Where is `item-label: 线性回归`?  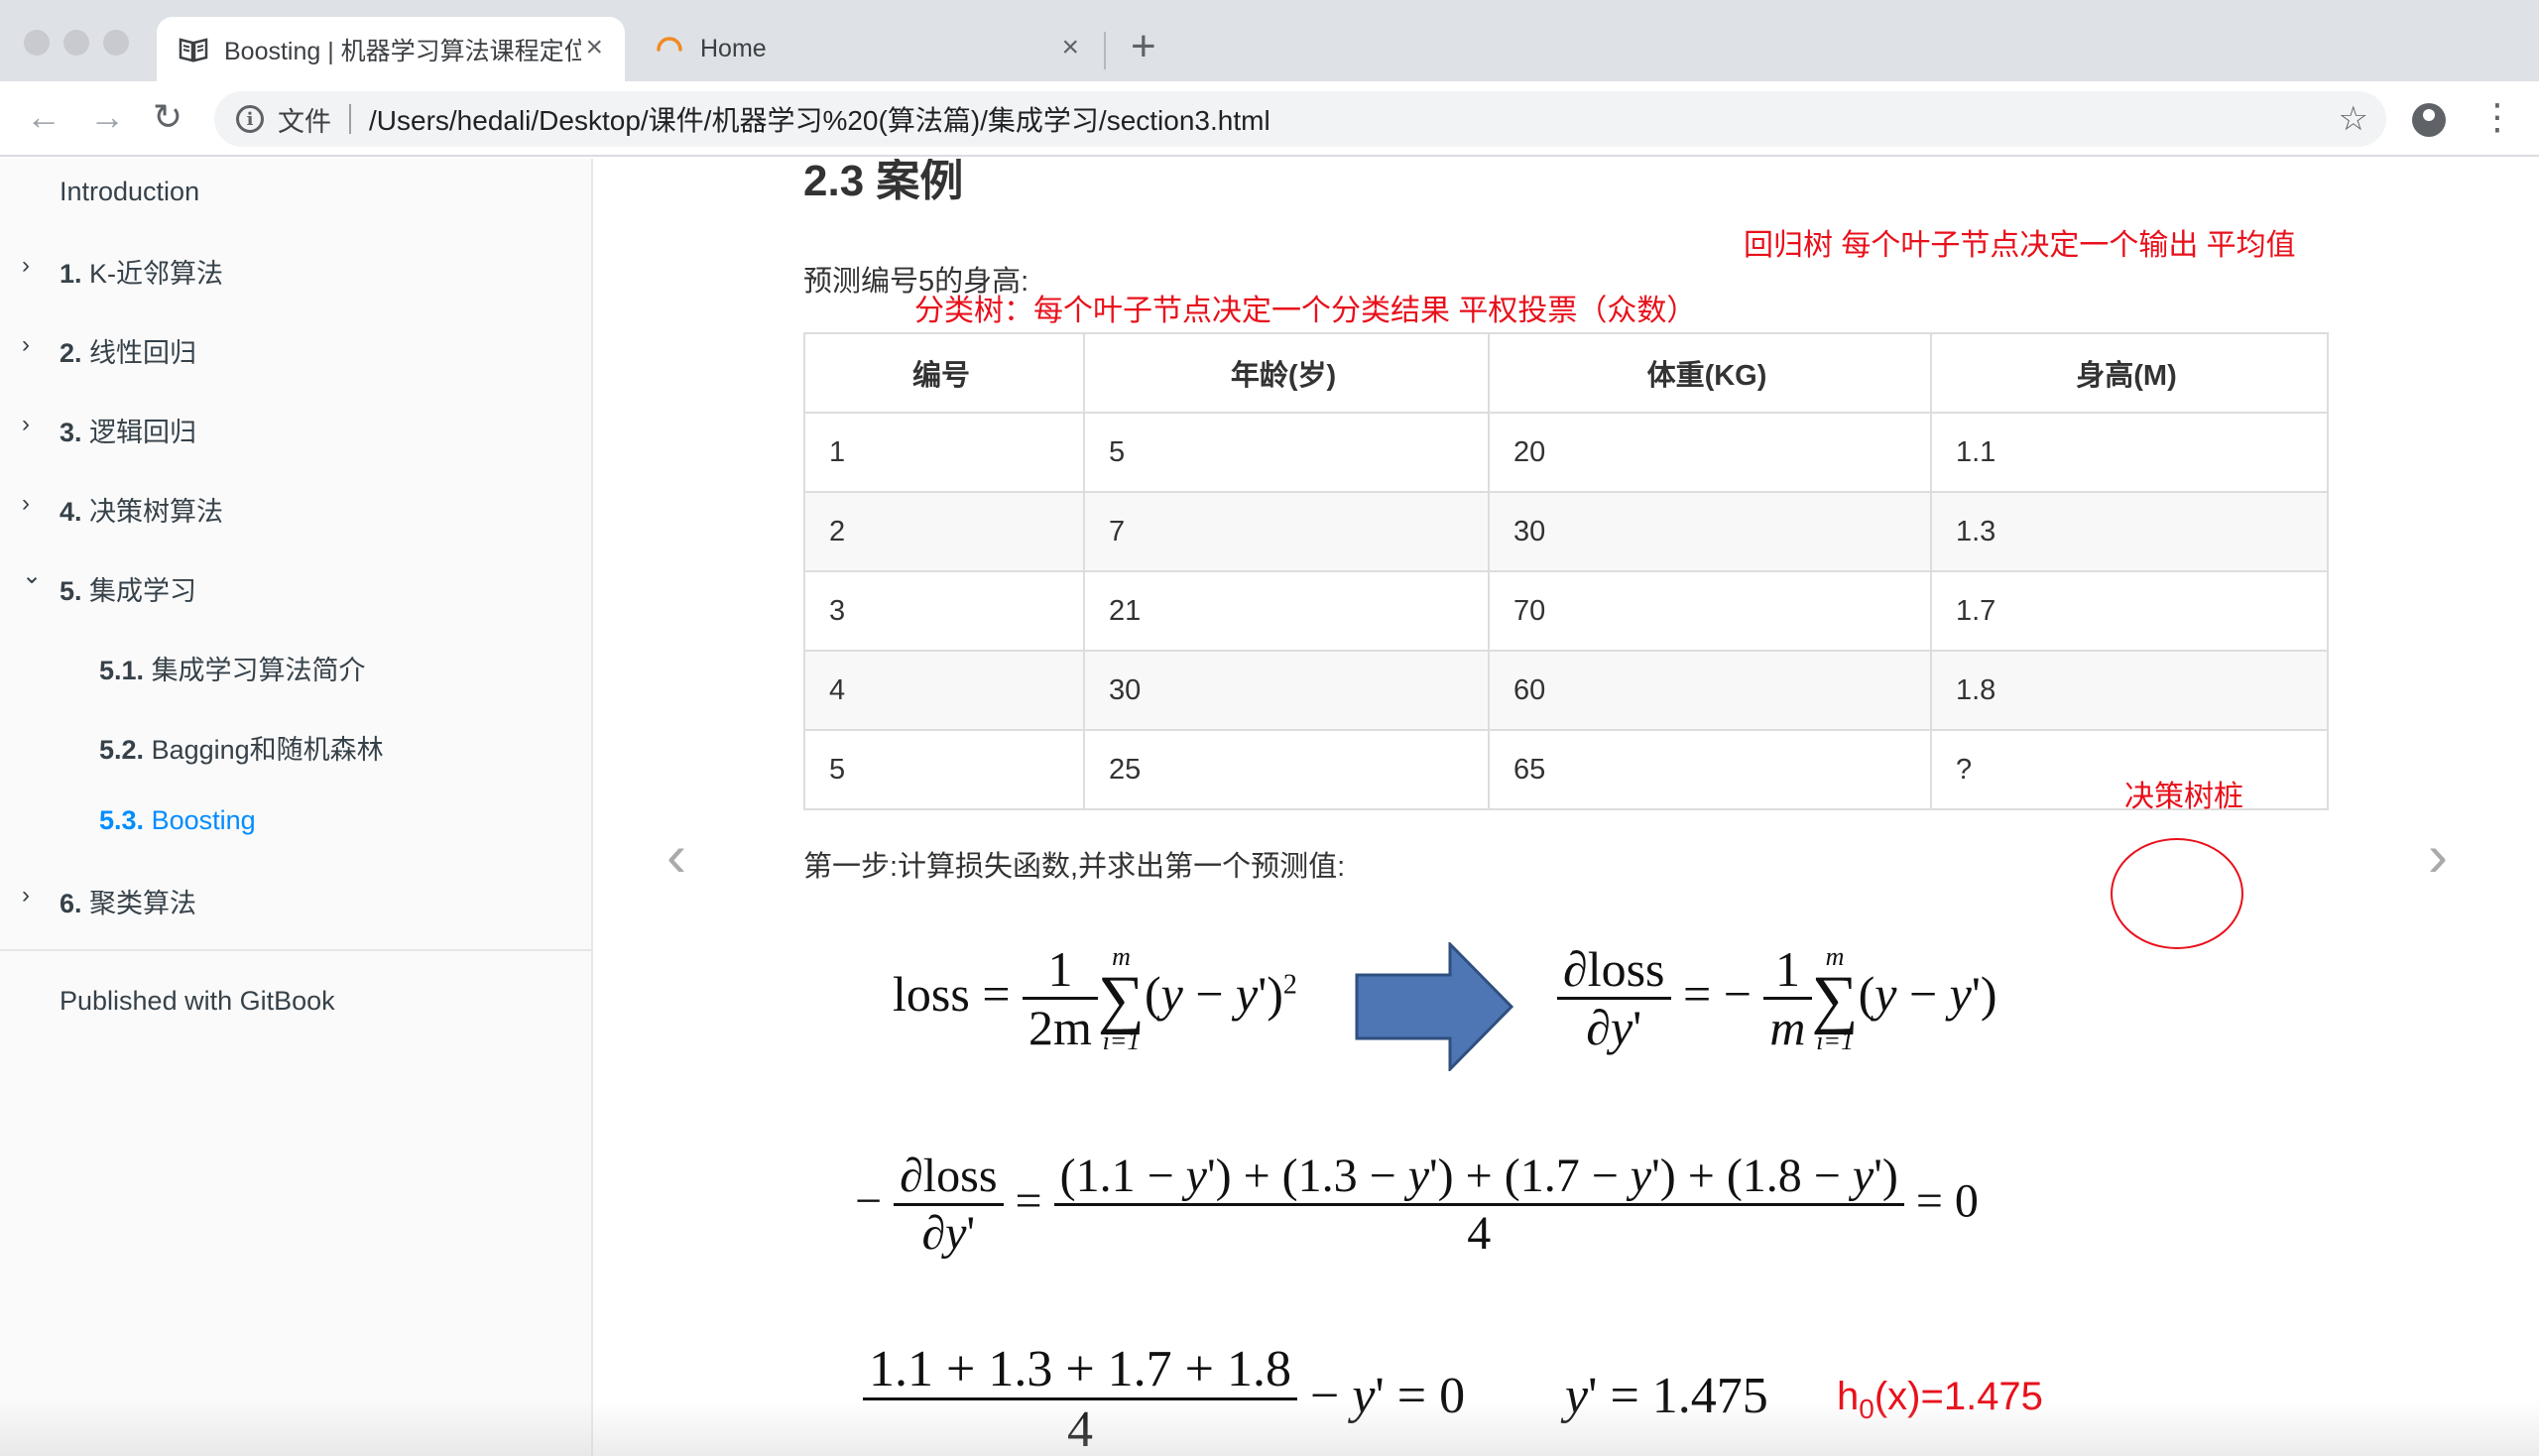
item-label: 线性回归 is located at coordinates (143, 353).